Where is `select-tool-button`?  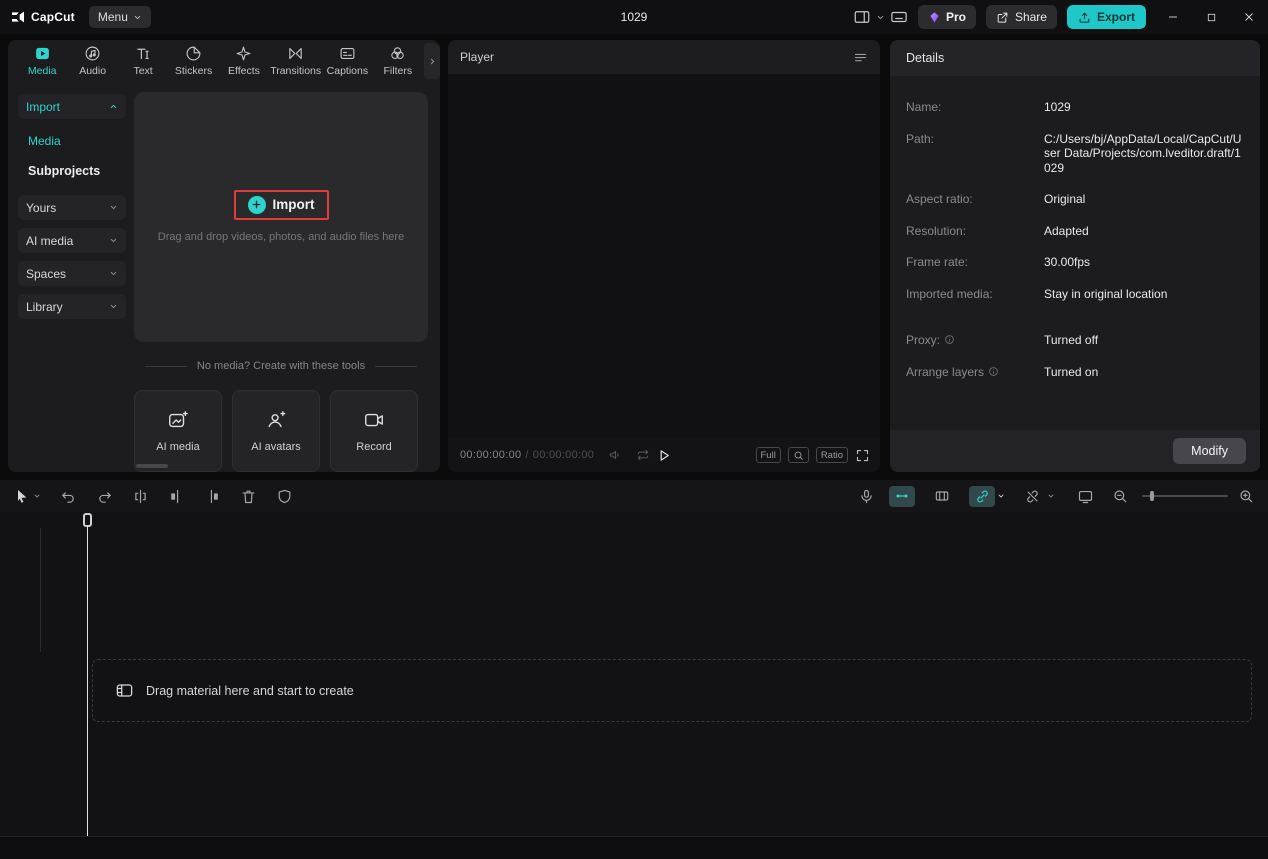
select-tool-button is located at coordinates (27, 496).